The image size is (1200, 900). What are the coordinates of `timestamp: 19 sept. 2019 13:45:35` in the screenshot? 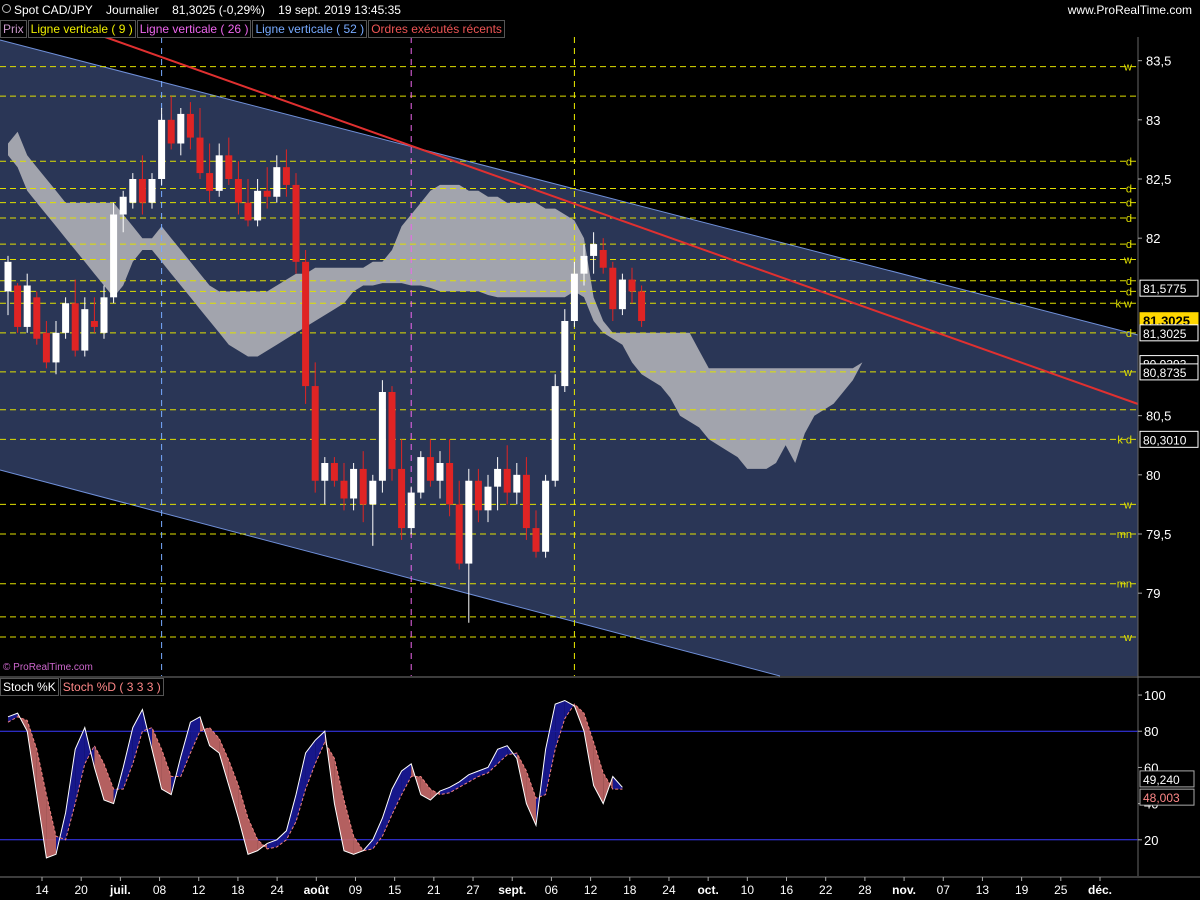 It's located at (339, 10).